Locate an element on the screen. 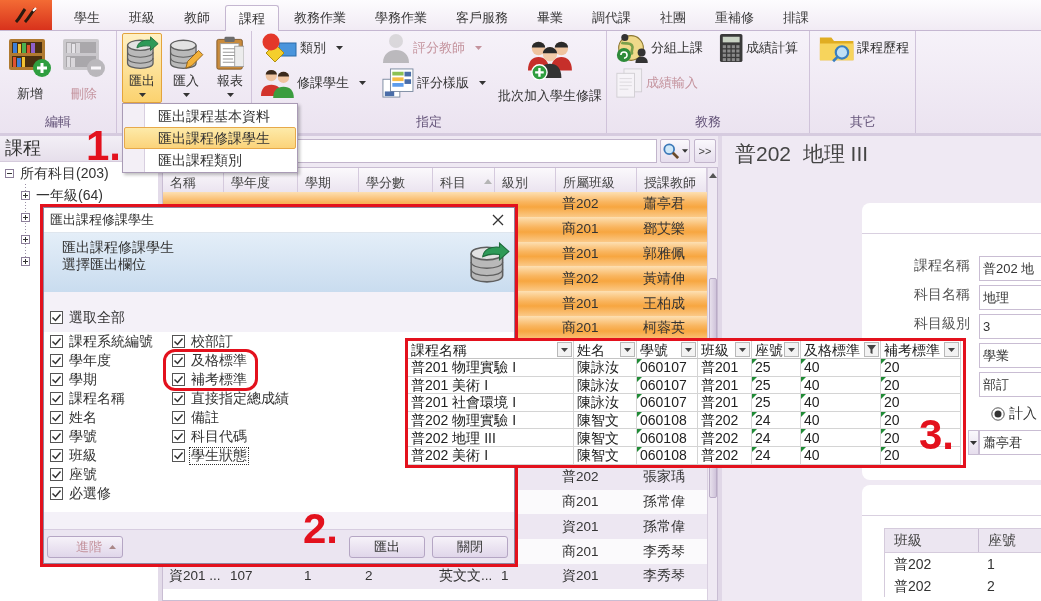 This screenshot has height=601, width=1041. ribbon-button: 匯入 is located at coordinates (186, 68).